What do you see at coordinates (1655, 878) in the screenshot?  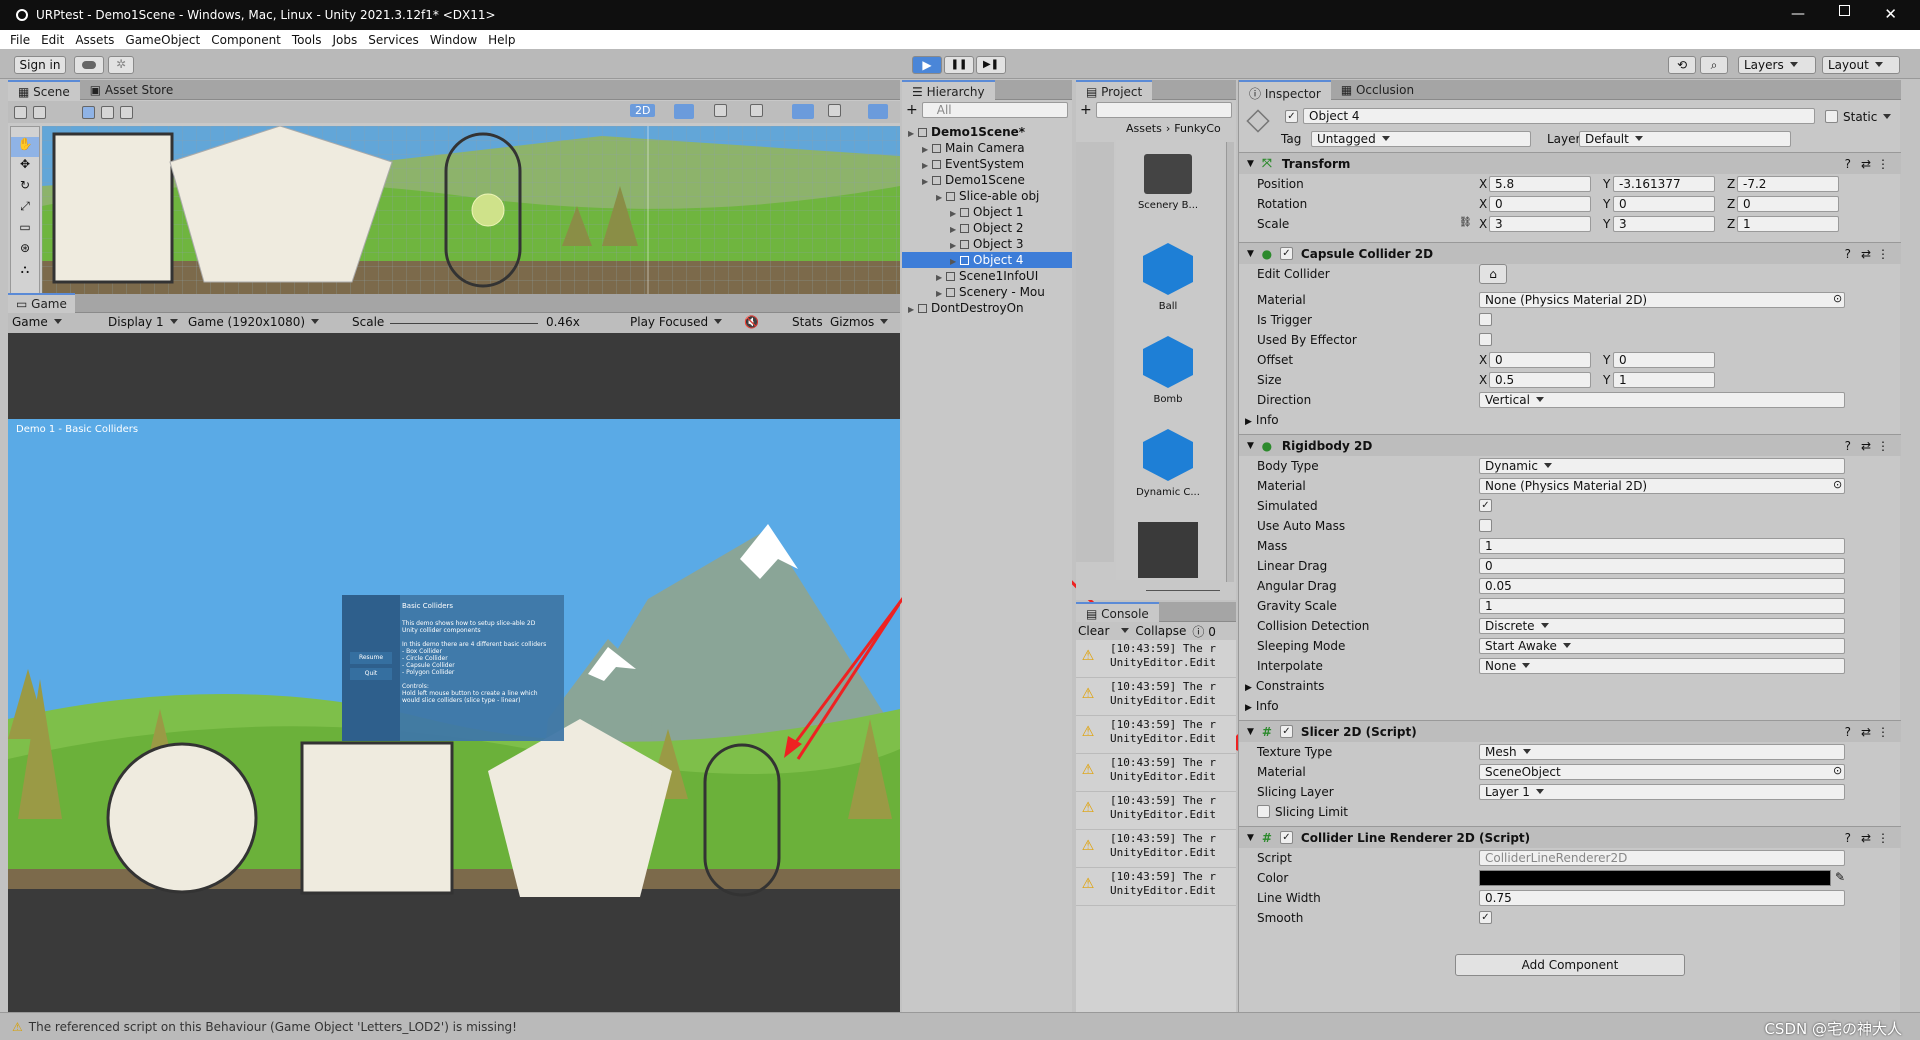 I see `color-swatch` at bounding box center [1655, 878].